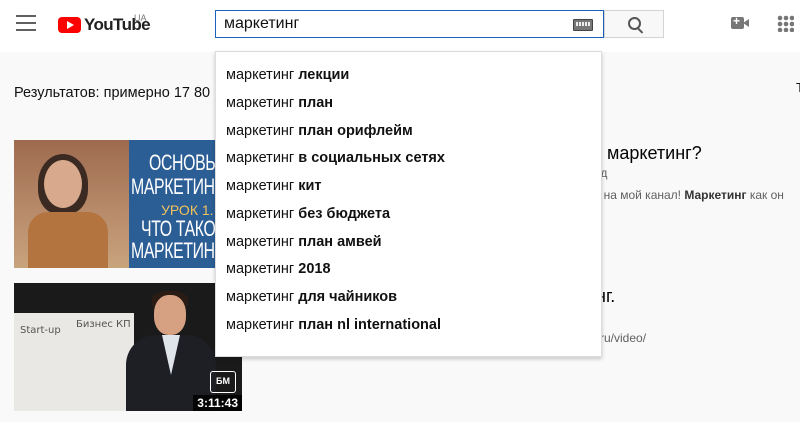  I want to click on filter-button-edge: Т, so click(798, 87).